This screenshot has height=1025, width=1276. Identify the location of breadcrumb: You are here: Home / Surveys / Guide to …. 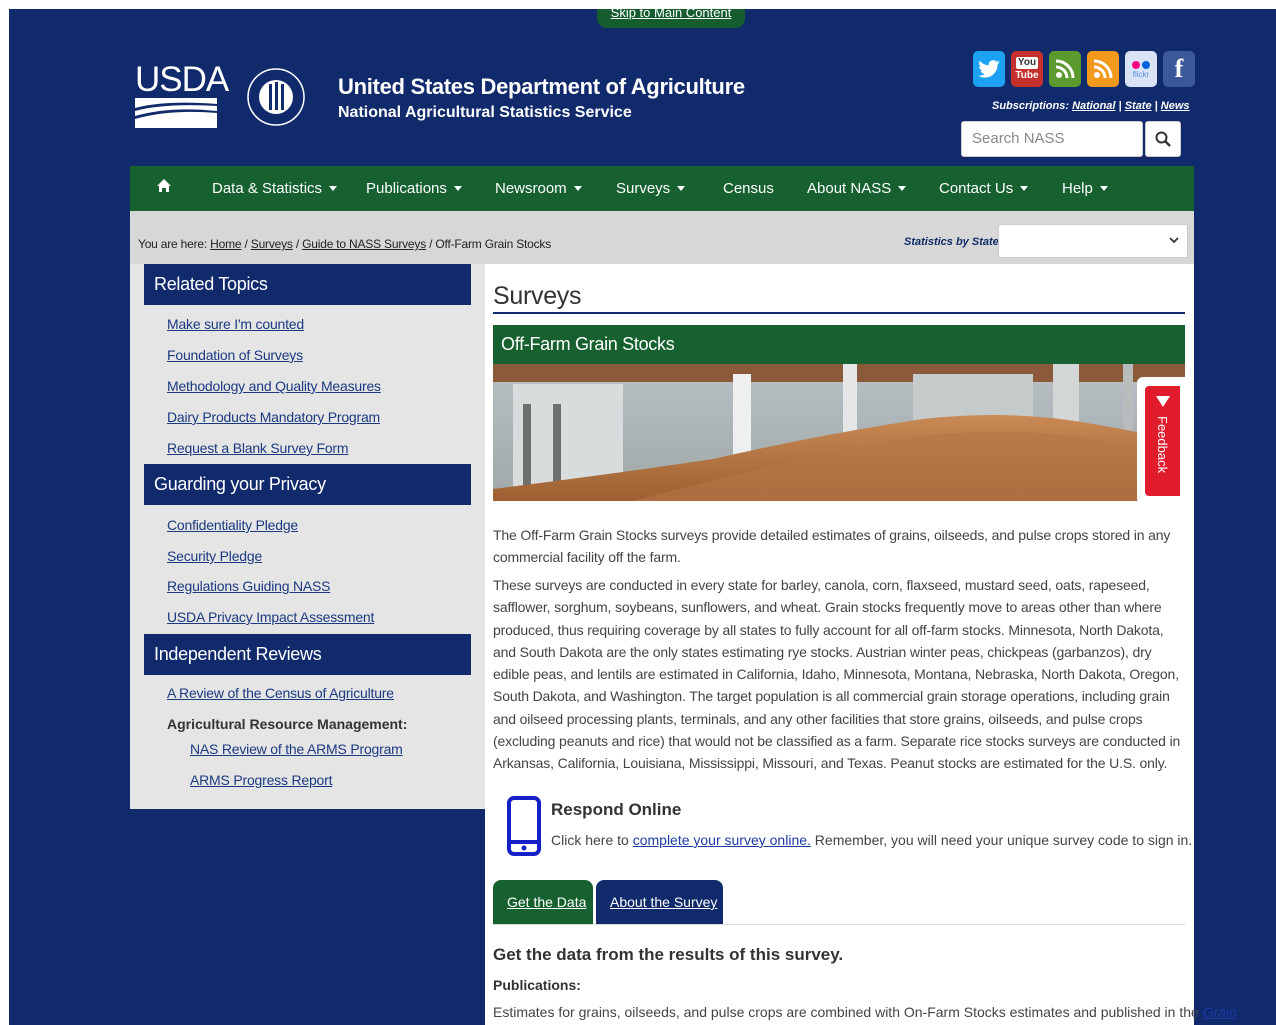
(345, 244).